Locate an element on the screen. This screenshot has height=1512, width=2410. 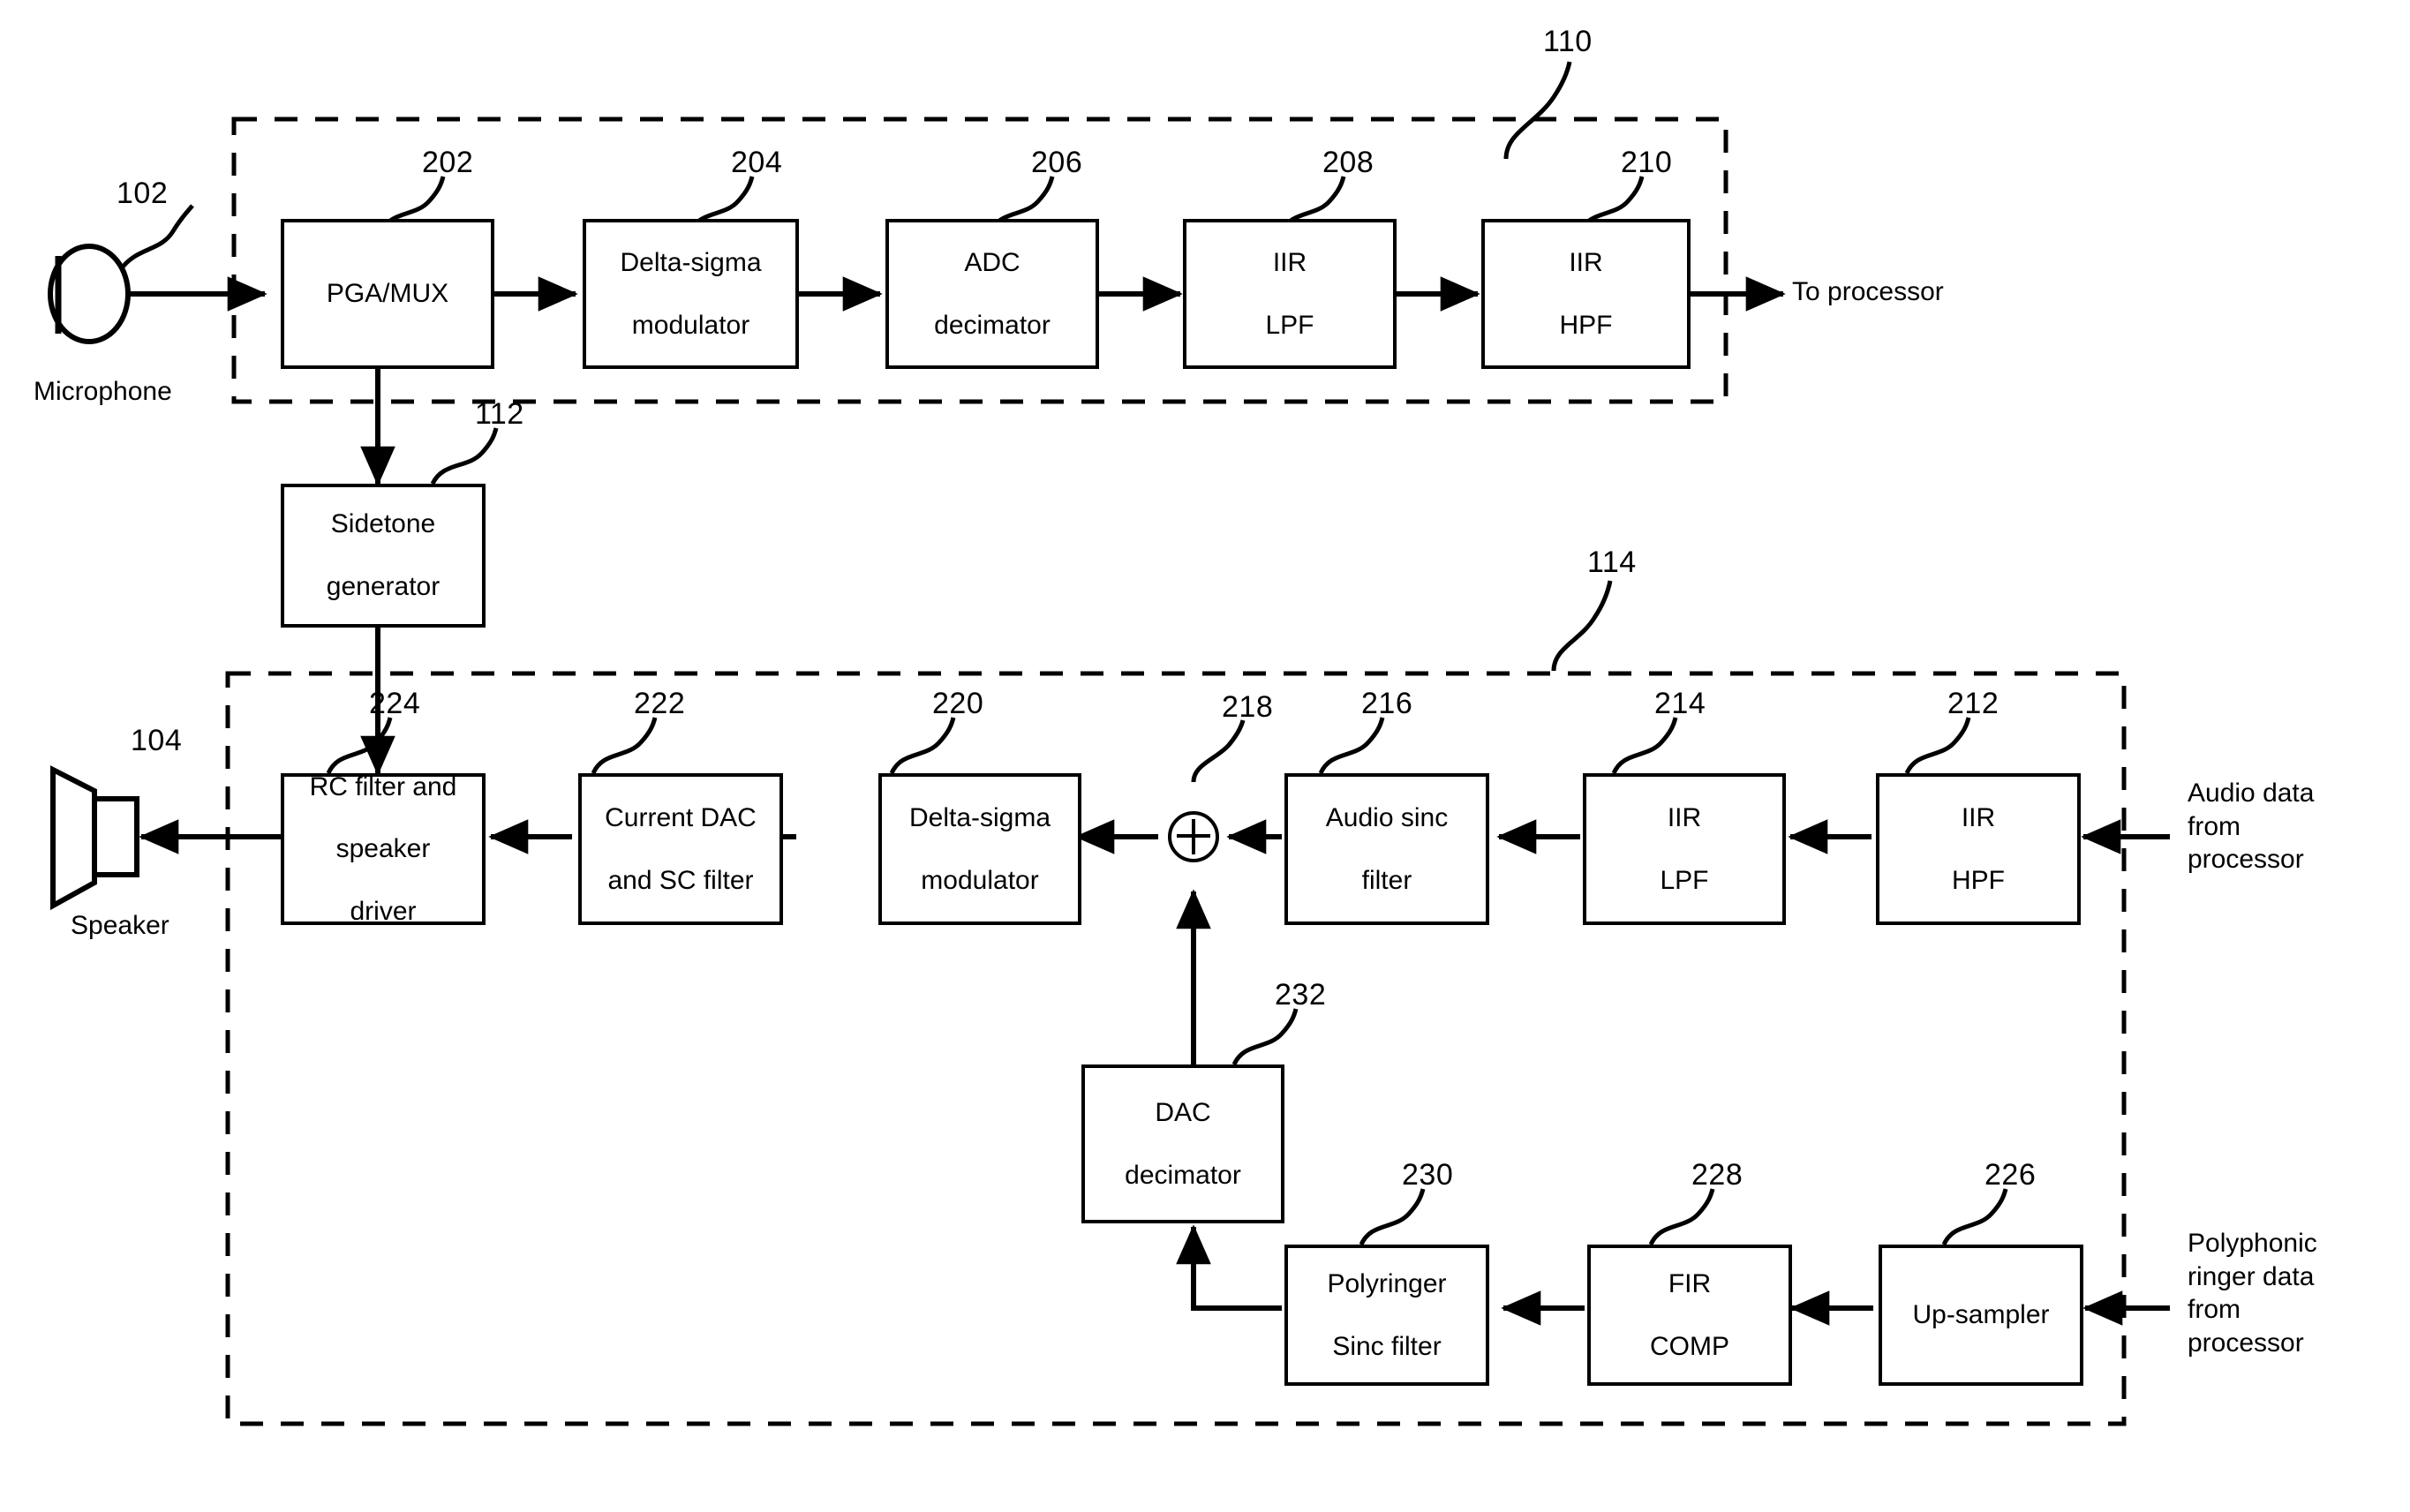
microphone-label: Microphone is located at coordinates (103, 391).